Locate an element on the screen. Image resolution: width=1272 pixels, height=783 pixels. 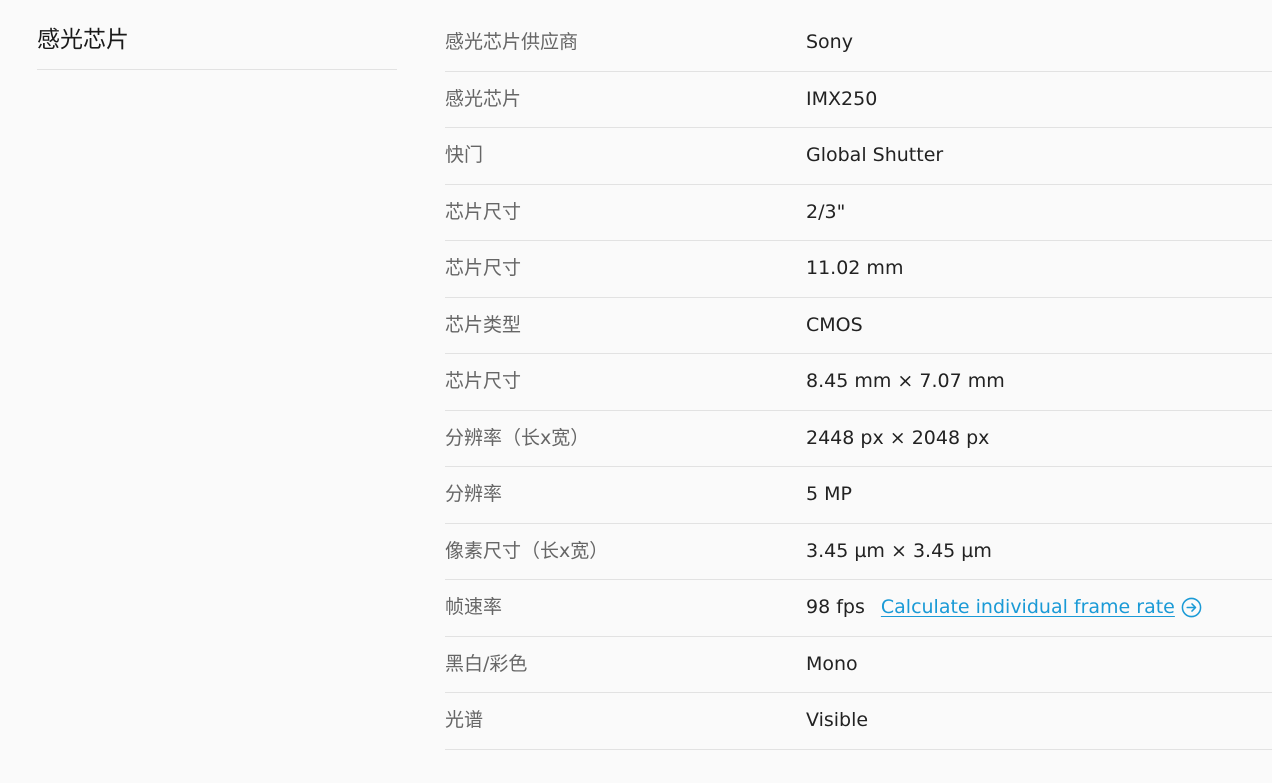
spec-row-color: 黑白/彩色 Mono is located at coordinates (858, 665).